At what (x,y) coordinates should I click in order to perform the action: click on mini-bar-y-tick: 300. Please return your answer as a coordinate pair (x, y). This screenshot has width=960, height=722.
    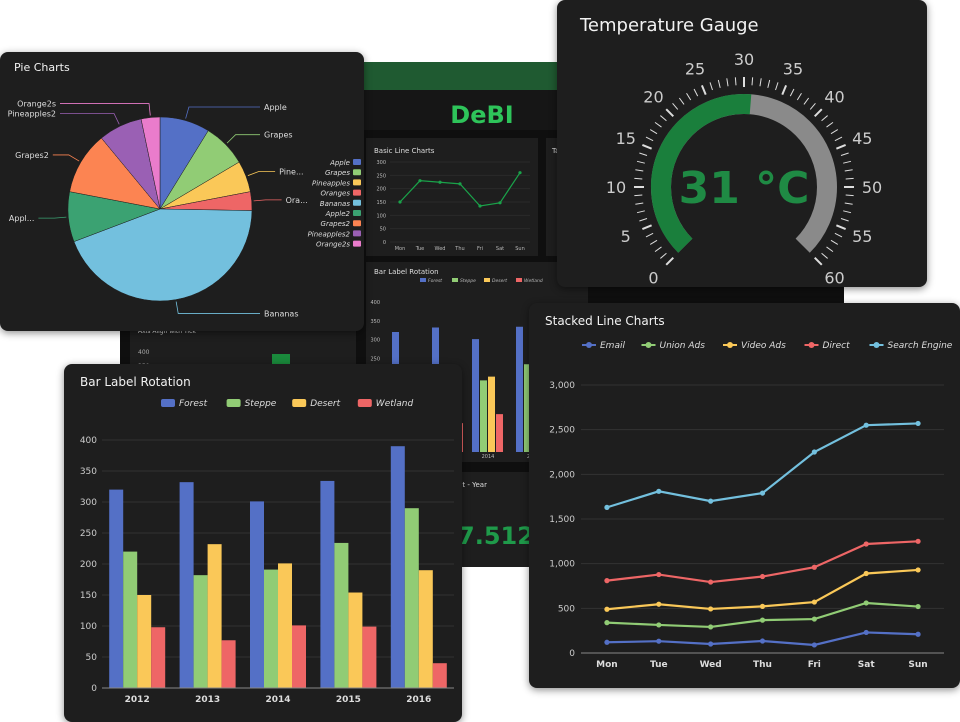
    Looking at the image, I should click on (375, 341).